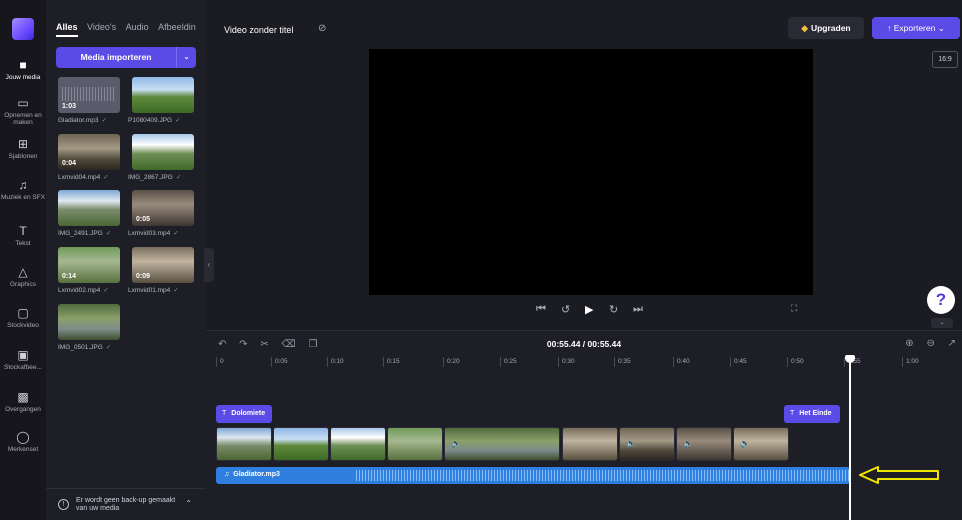 The image size is (962, 520). Describe the element at coordinates (85, 233) in the screenshot. I see `media-label: IMG_2491.JPG ✓` at that location.